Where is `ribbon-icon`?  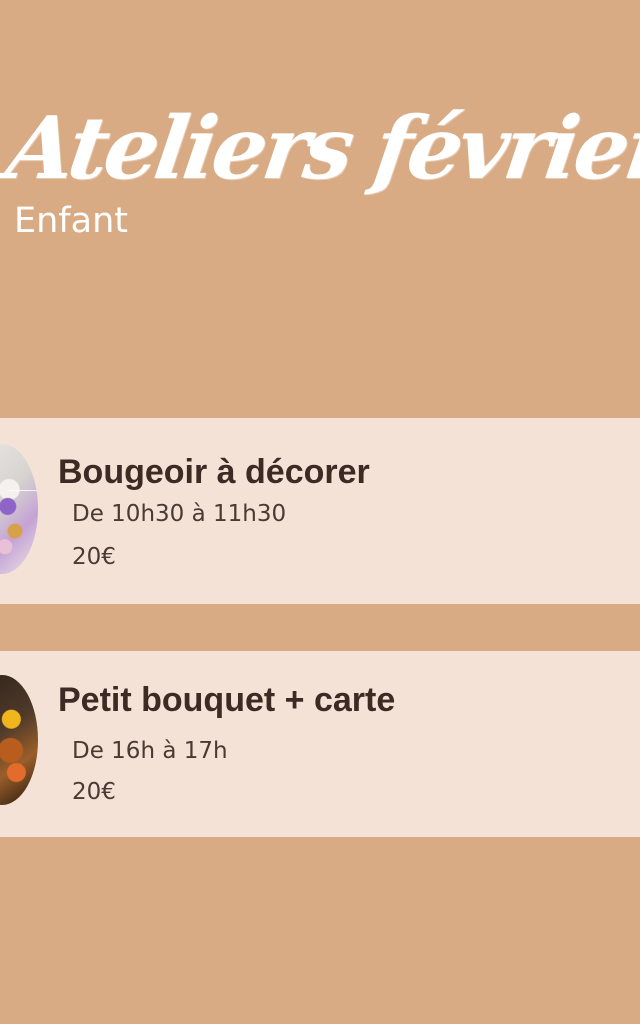 ribbon-icon is located at coordinates (23, 490).